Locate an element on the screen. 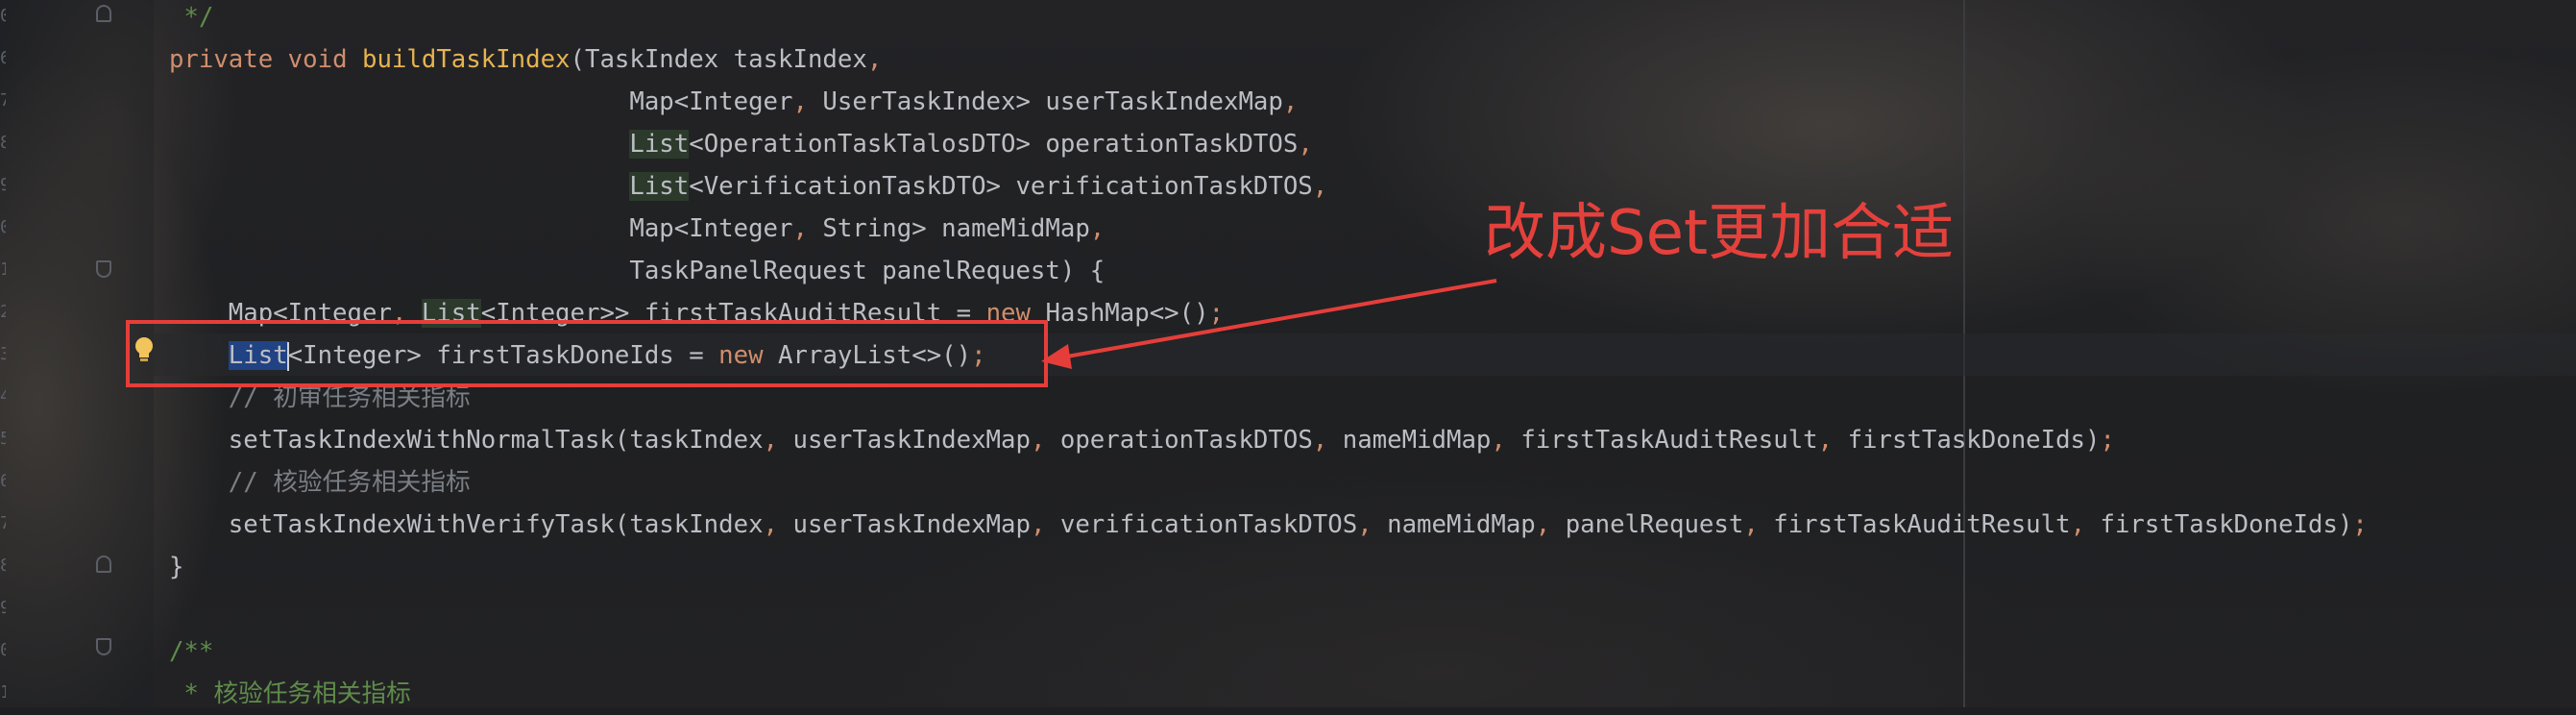  annotation-arrow is located at coordinates (1269, 324).